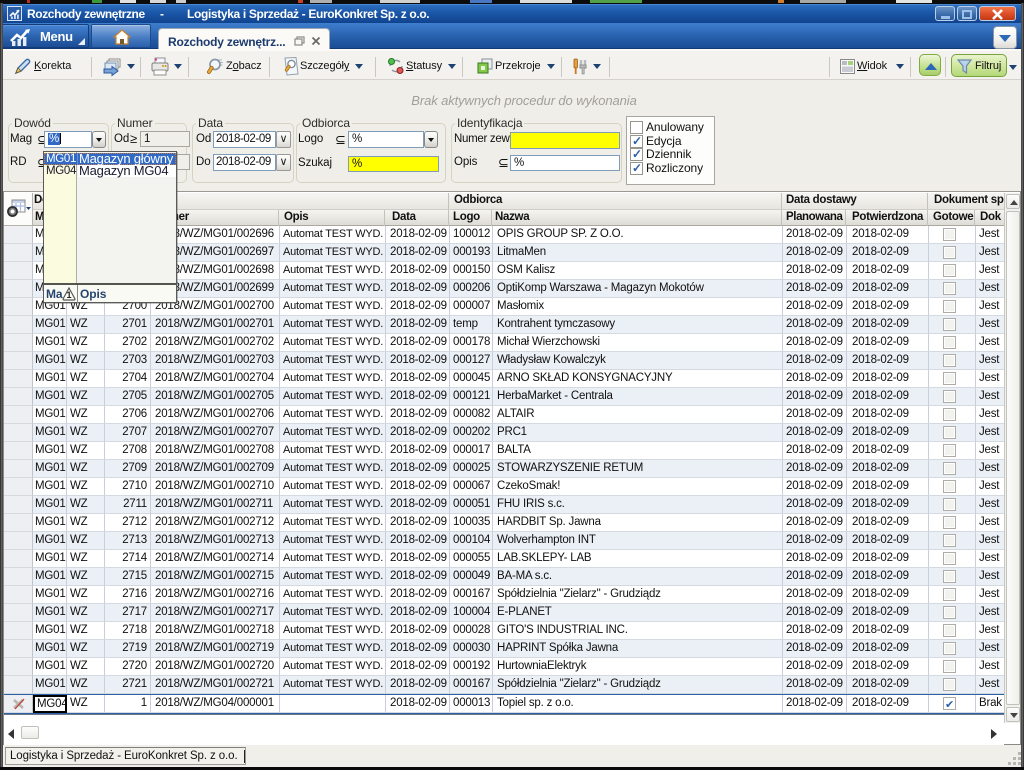  What do you see at coordinates (69, 295) in the screenshot?
I see `svg-text: 1` at bounding box center [69, 295].